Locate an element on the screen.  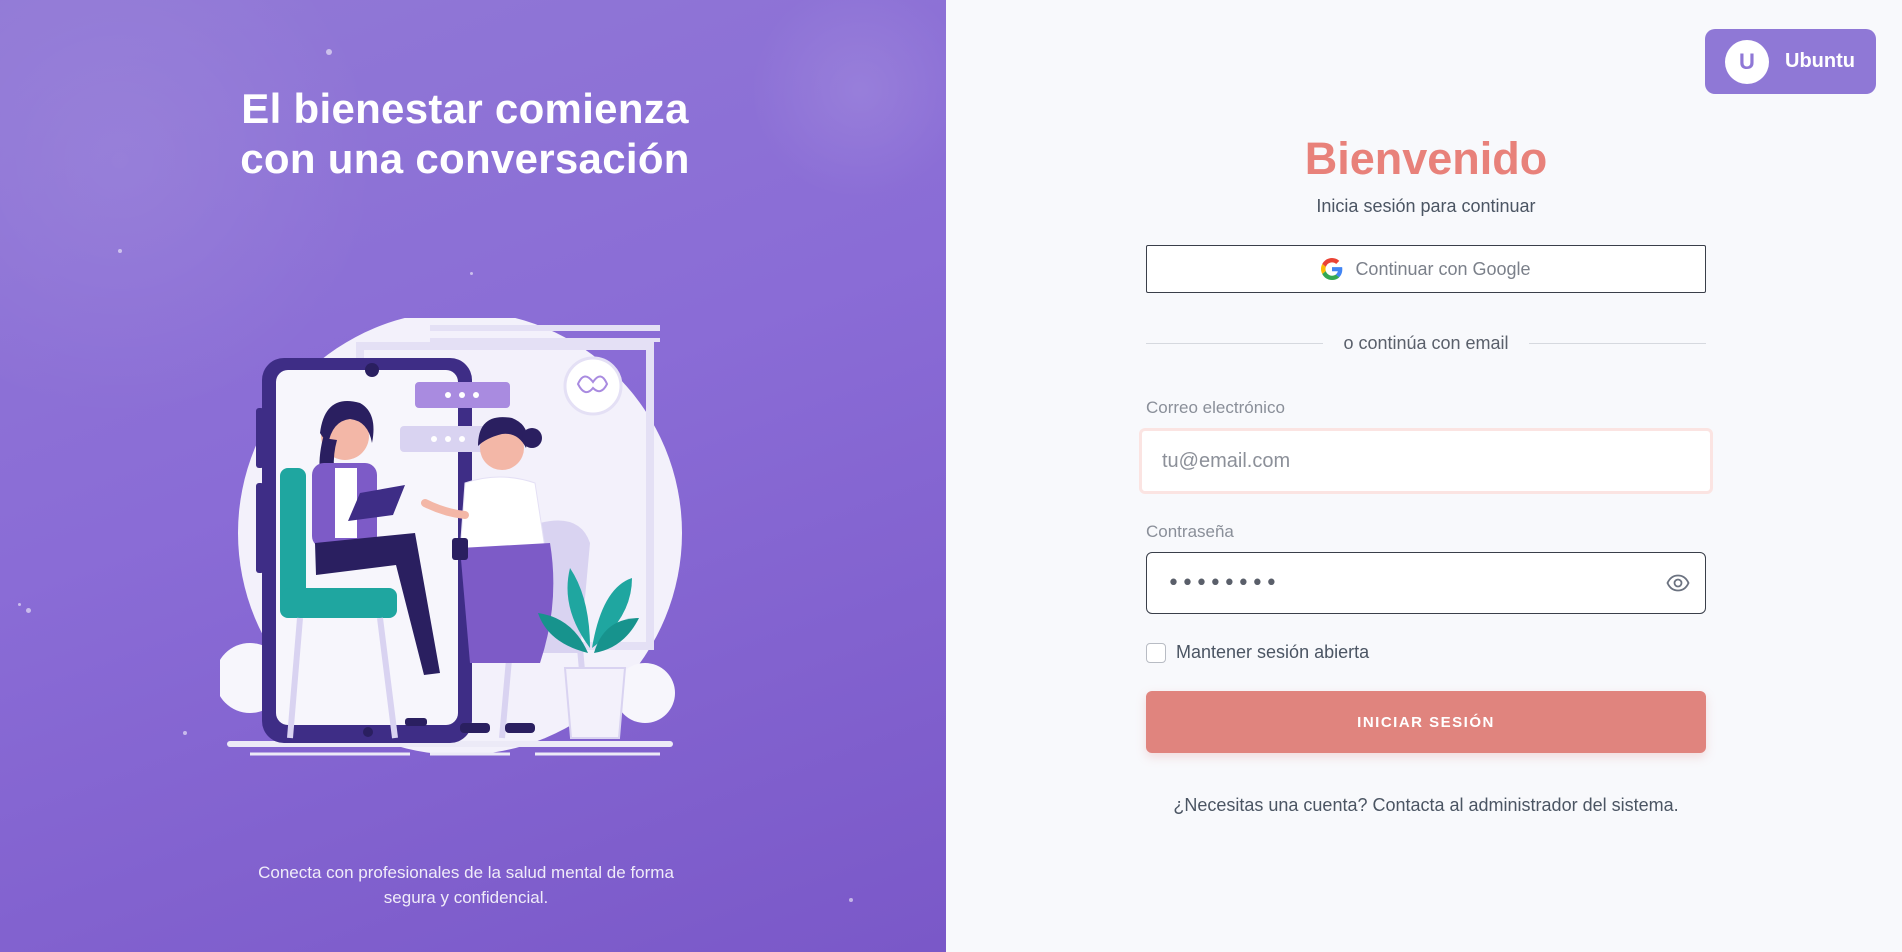
email-label: Correo electrónico is located at coordinates (1215, 407).